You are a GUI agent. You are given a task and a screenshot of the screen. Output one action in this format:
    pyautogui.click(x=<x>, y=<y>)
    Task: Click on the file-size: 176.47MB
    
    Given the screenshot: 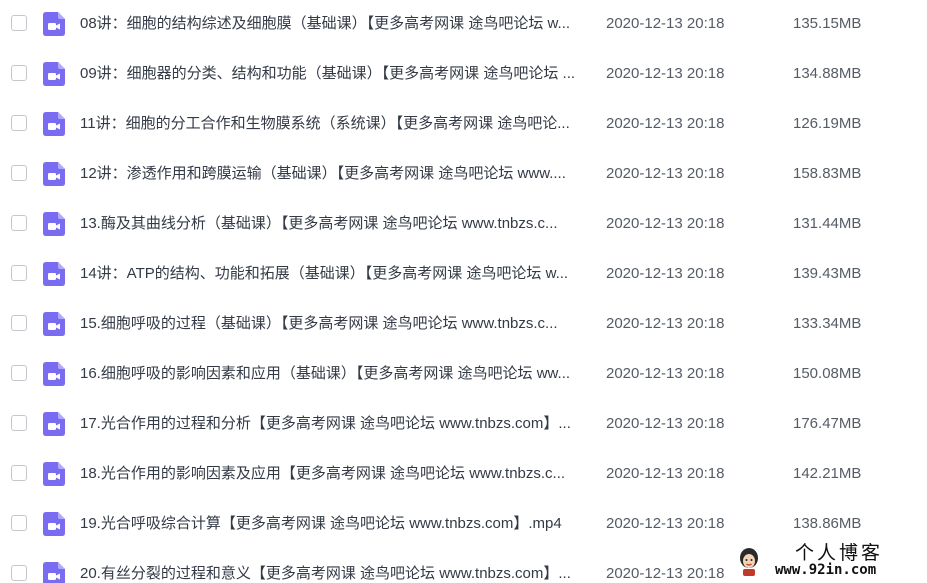 What is the action you would take?
    pyautogui.click(x=827, y=423)
    